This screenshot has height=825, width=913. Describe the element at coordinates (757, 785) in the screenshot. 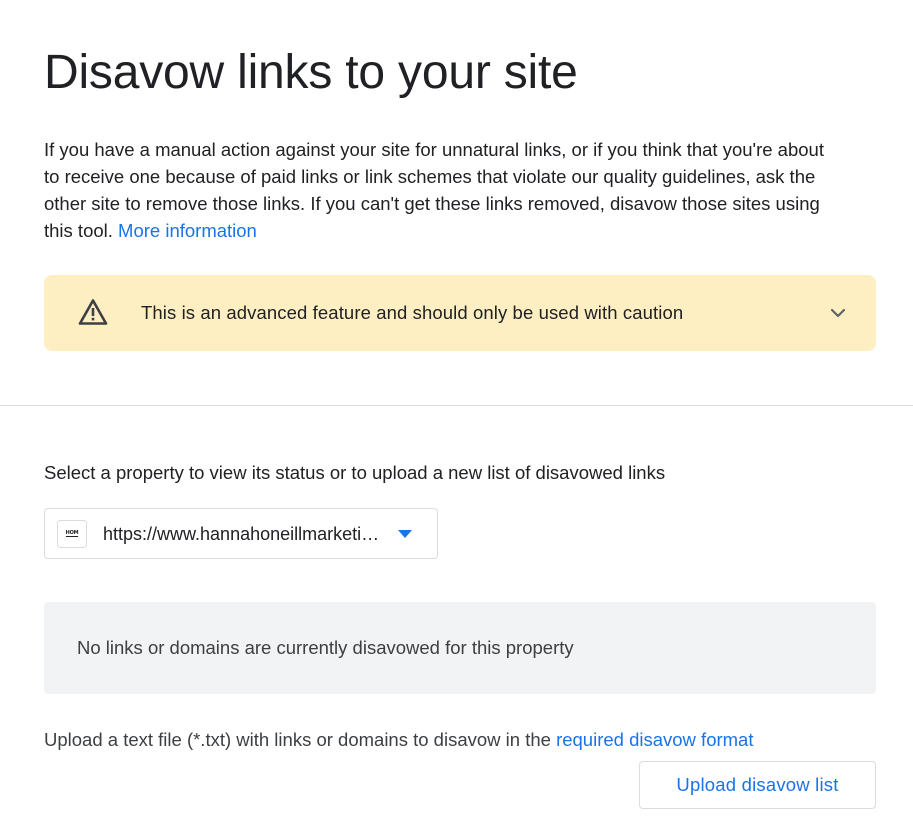

I see `upload-disavow-list-button: Upload disavow list` at that location.